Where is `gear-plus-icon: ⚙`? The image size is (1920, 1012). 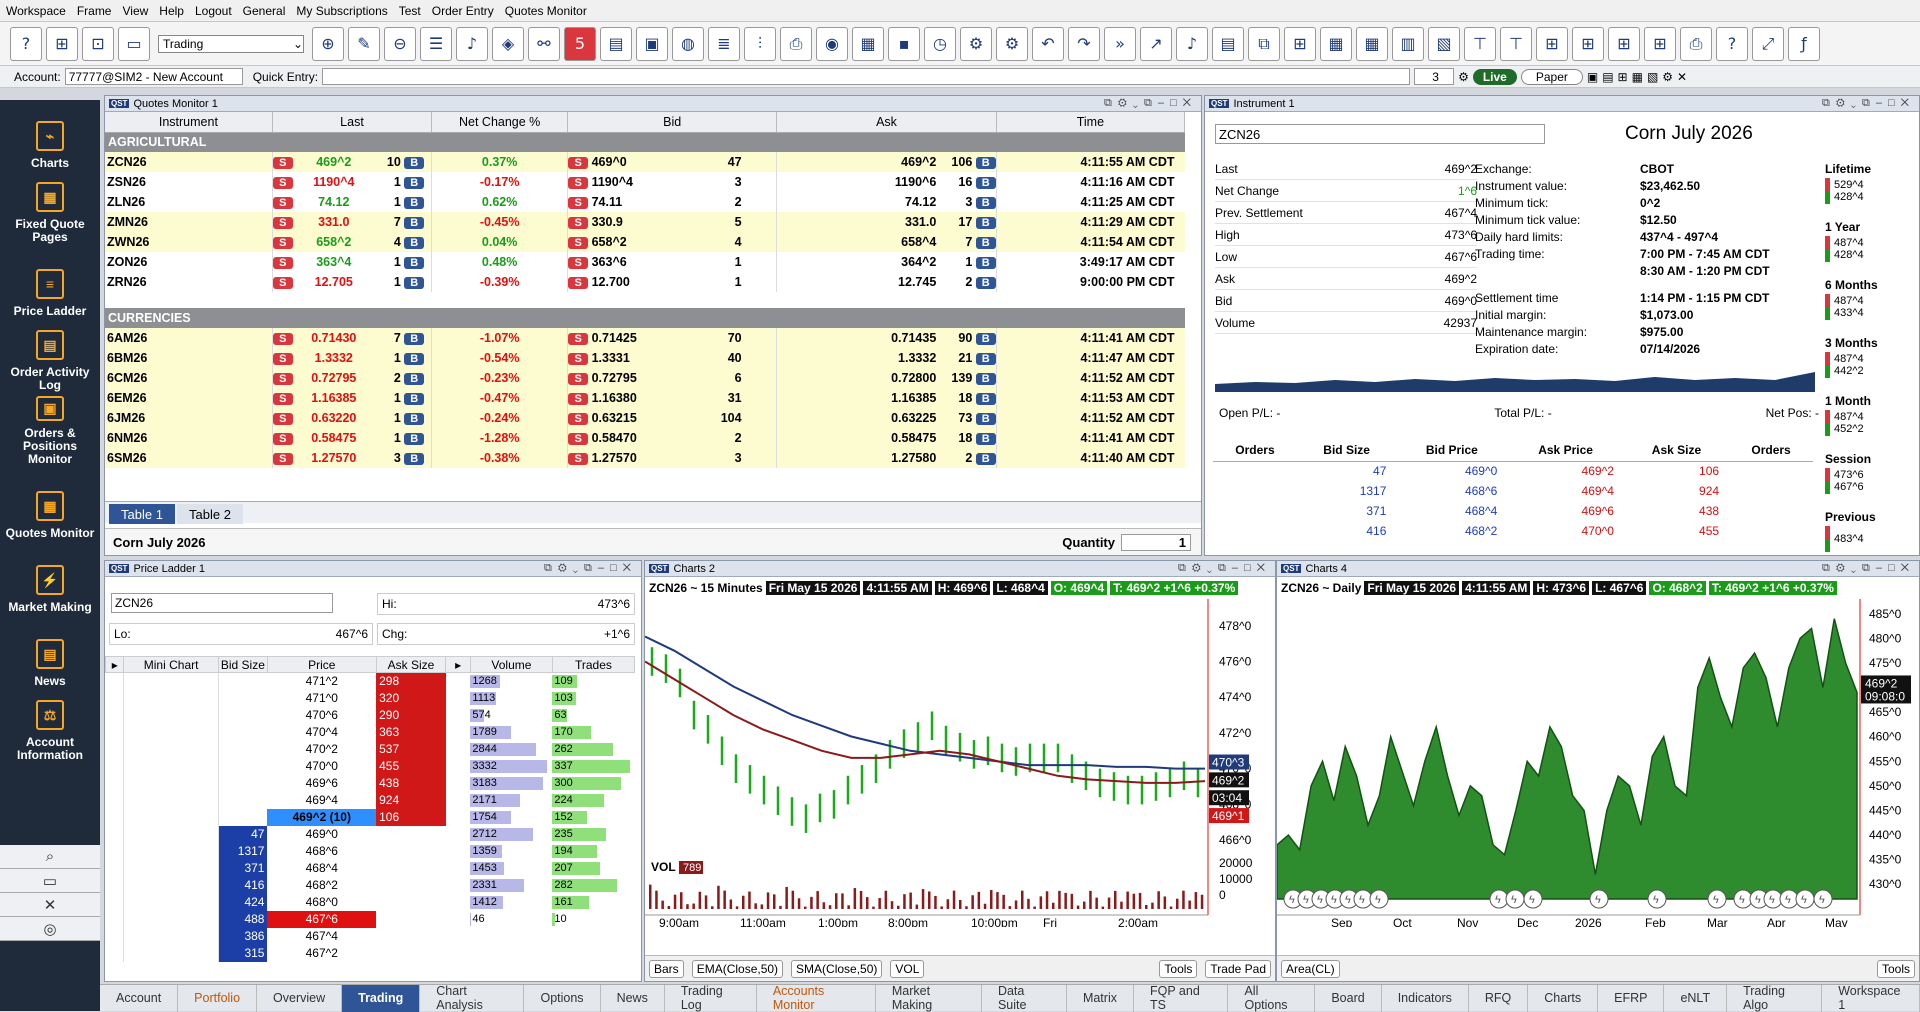
gear-plus-icon: ⚙ is located at coordinates (1012, 43).